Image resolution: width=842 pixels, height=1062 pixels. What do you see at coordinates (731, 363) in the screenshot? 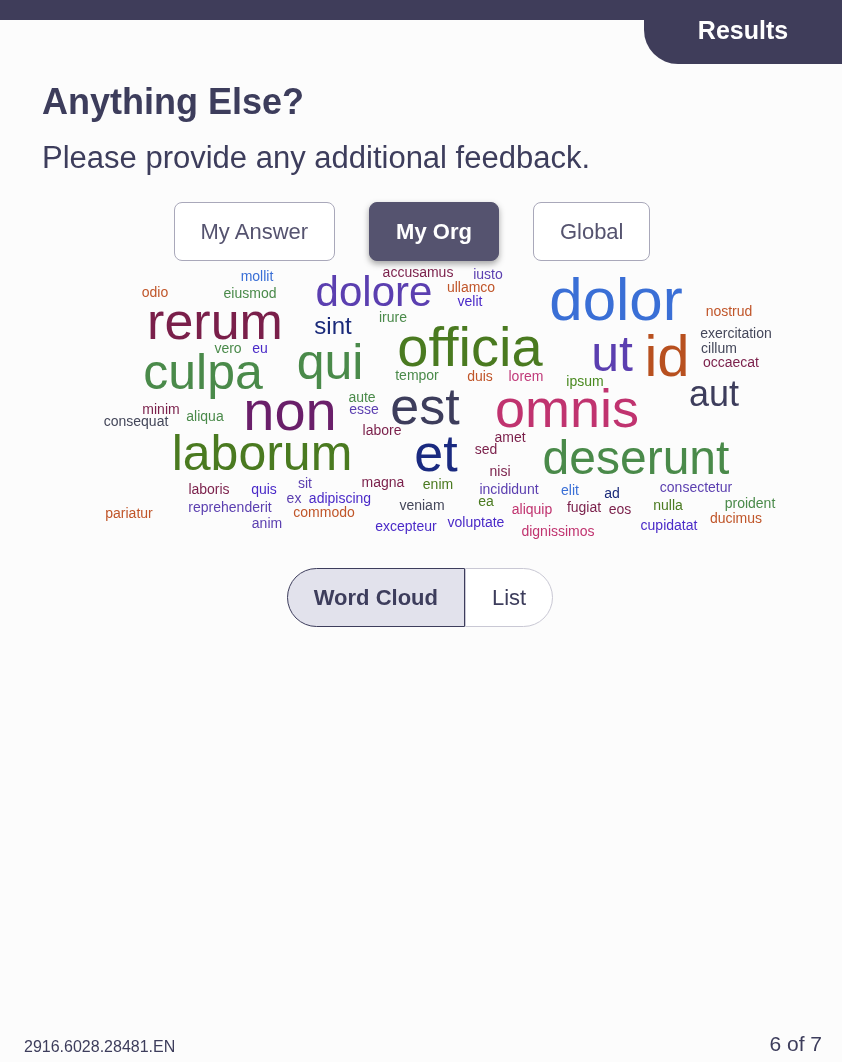
I see `cloud-word: occaecat` at bounding box center [731, 363].